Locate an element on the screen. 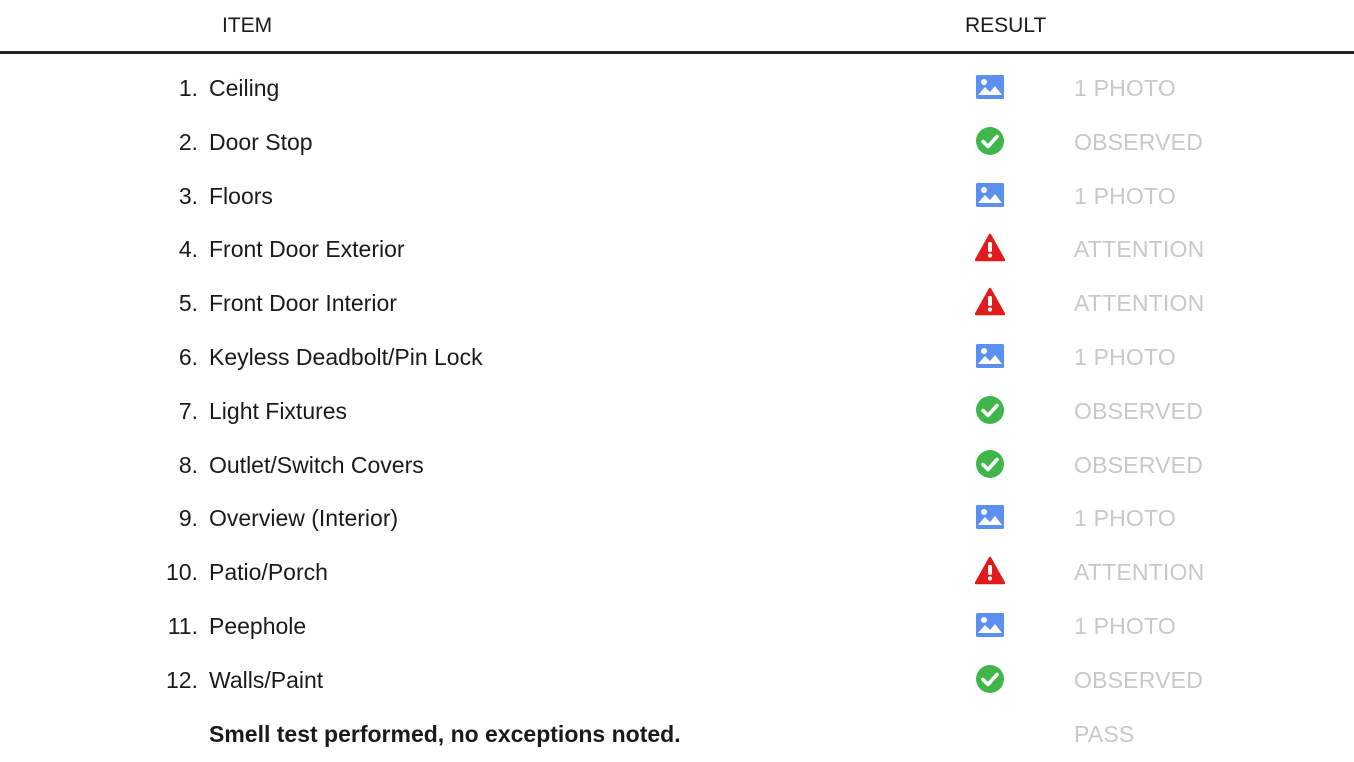 This screenshot has width=1354, height=762. table-row: 12. Walls/Paint OBSERVED is located at coordinates (677, 682).